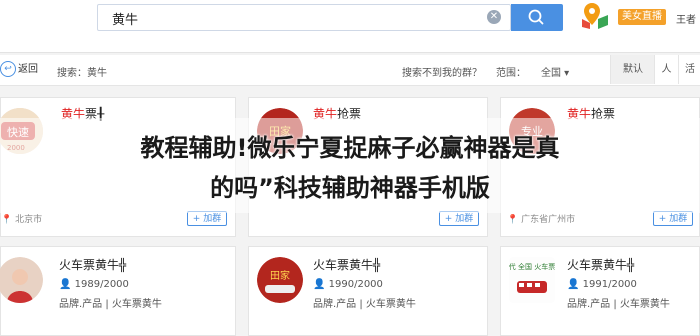 This screenshot has width=700, height=336. I want to click on search-button, so click(537, 17).